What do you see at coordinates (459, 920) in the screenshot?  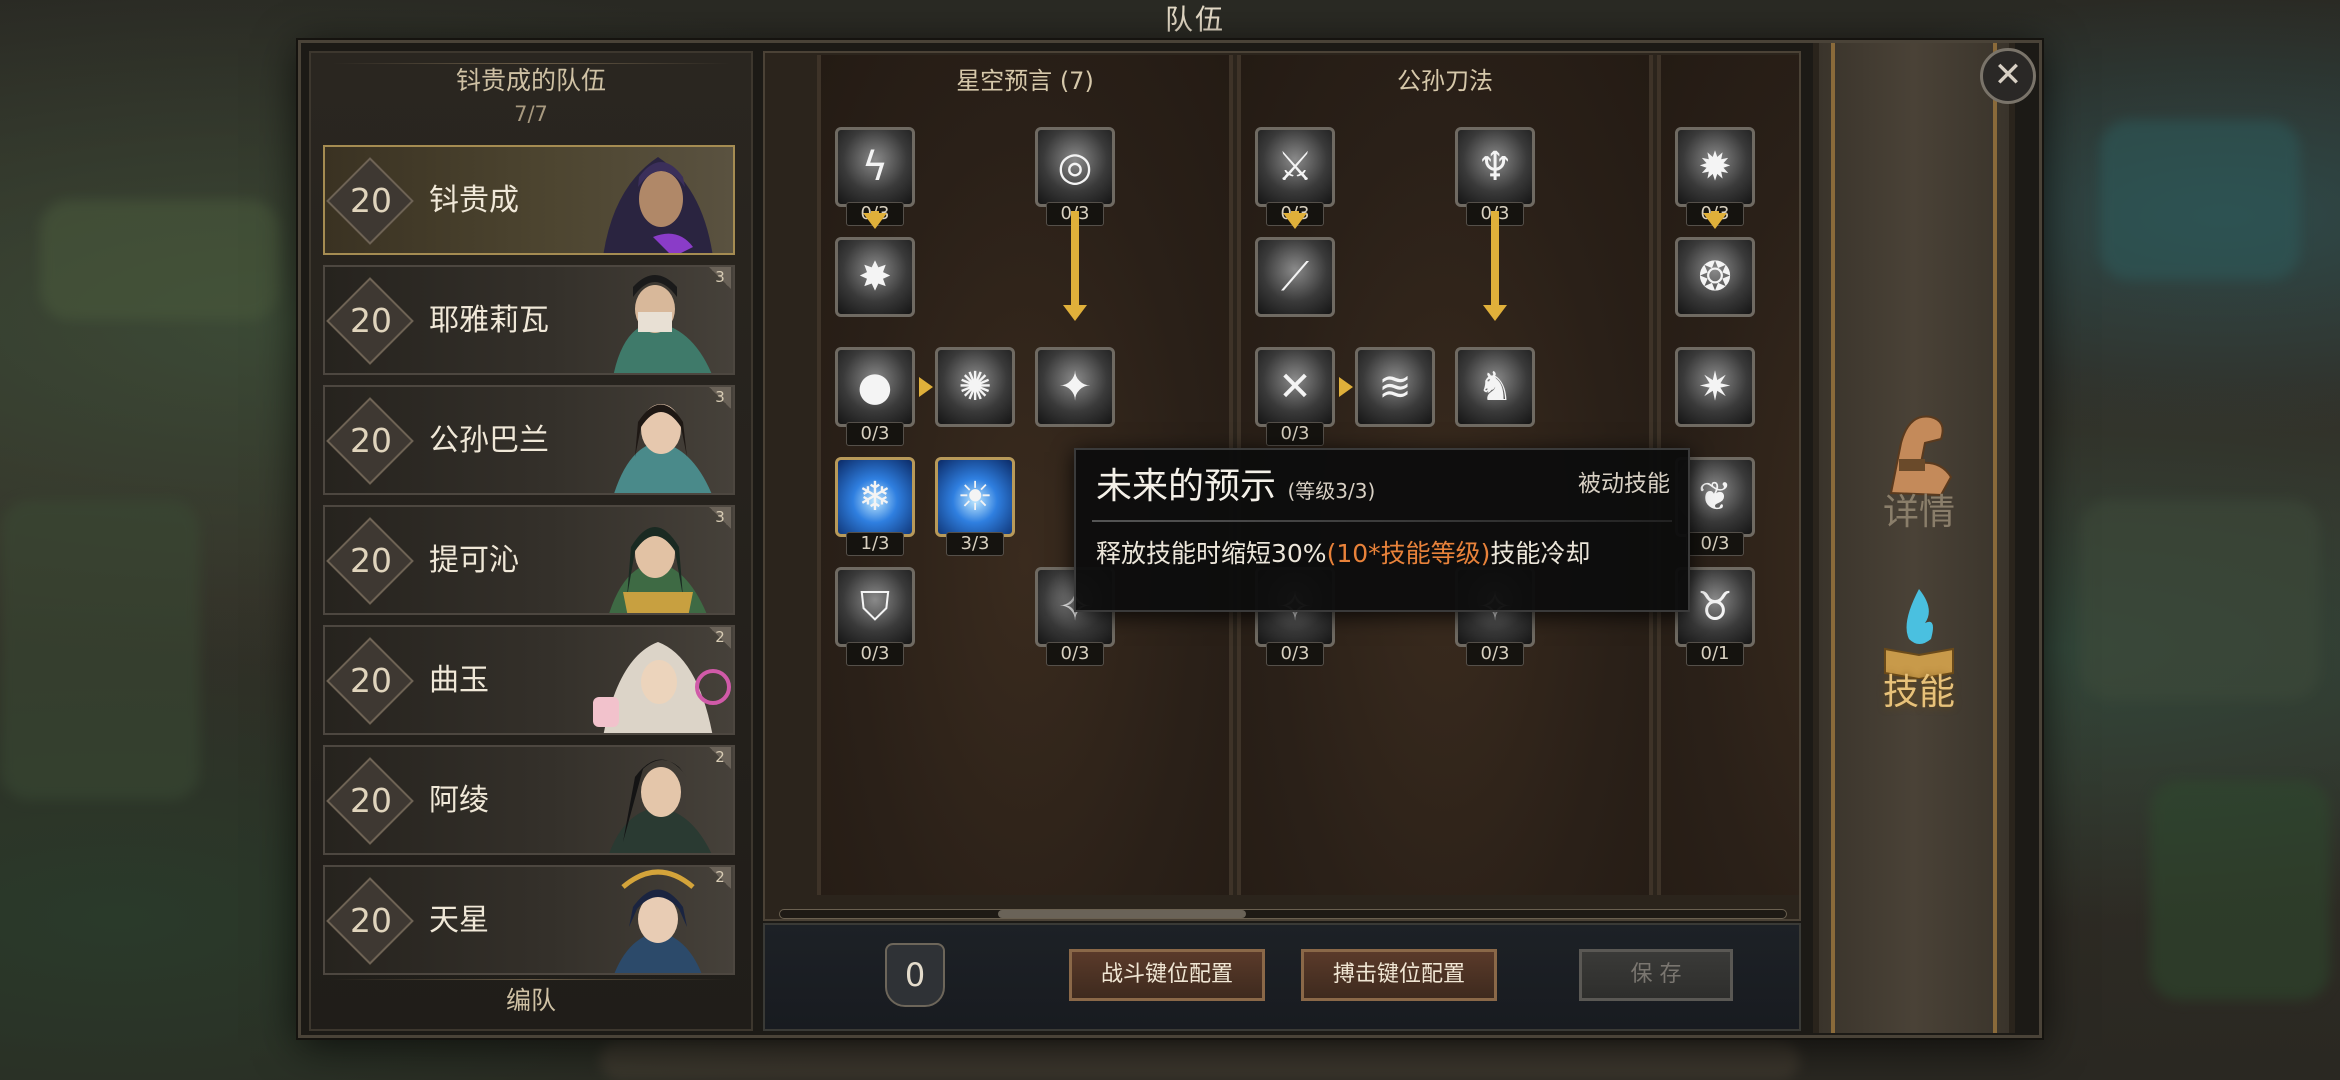 I see `member-name: 天星` at bounding box center [459, 920].